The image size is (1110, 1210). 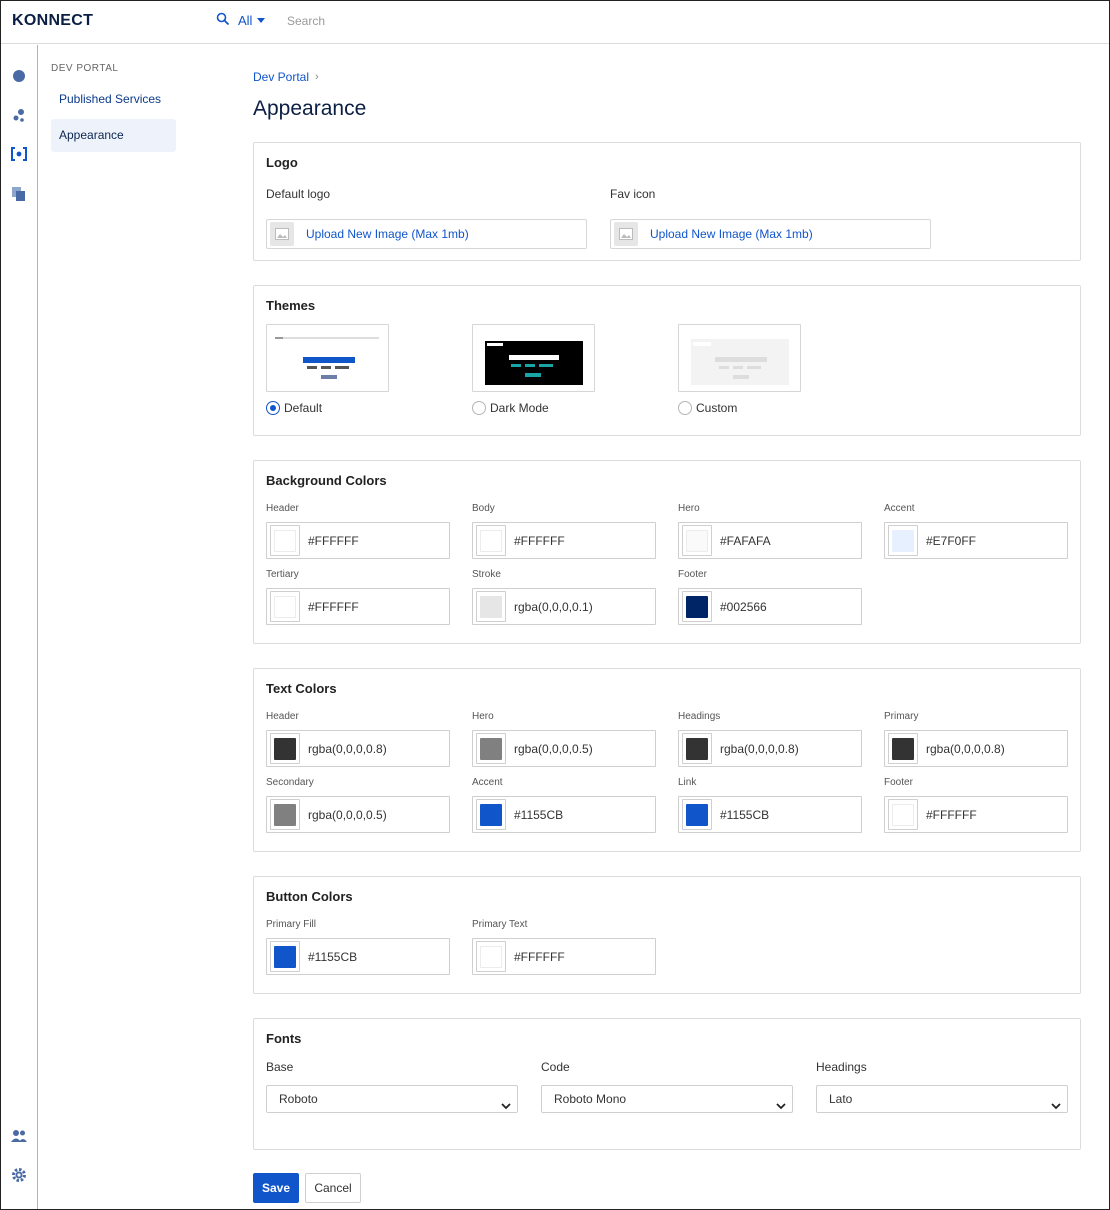 What do you see at coordinates (298, 1099) in the screenshot?
I see `font-base-value: Roboto` at bounding box center [298, 1099].